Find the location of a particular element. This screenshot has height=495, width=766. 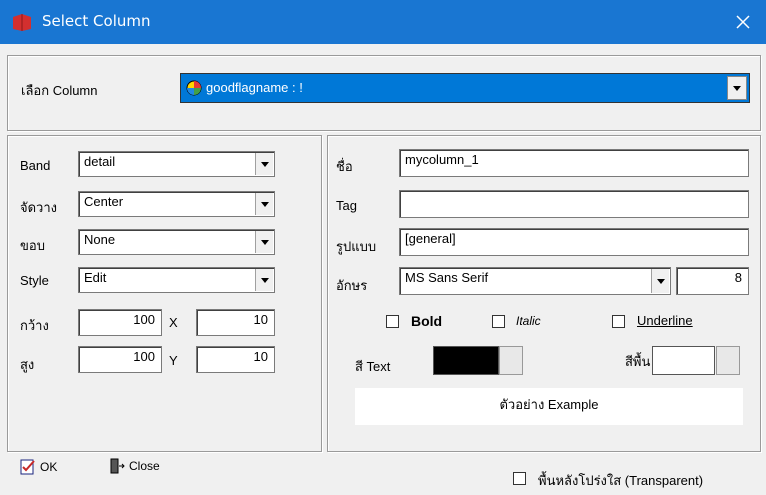

transparent-checkbox is located at coordinates (519, 478).